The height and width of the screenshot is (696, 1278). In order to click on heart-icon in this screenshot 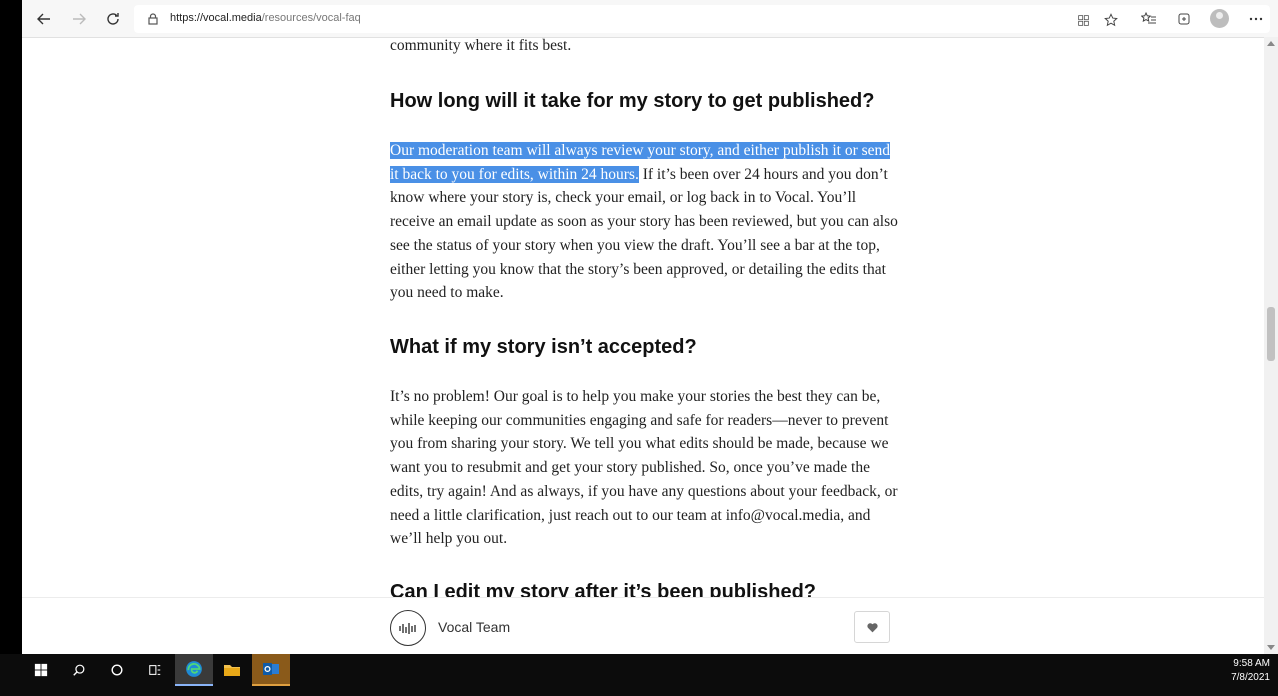, I will do `click(872, 627)`.